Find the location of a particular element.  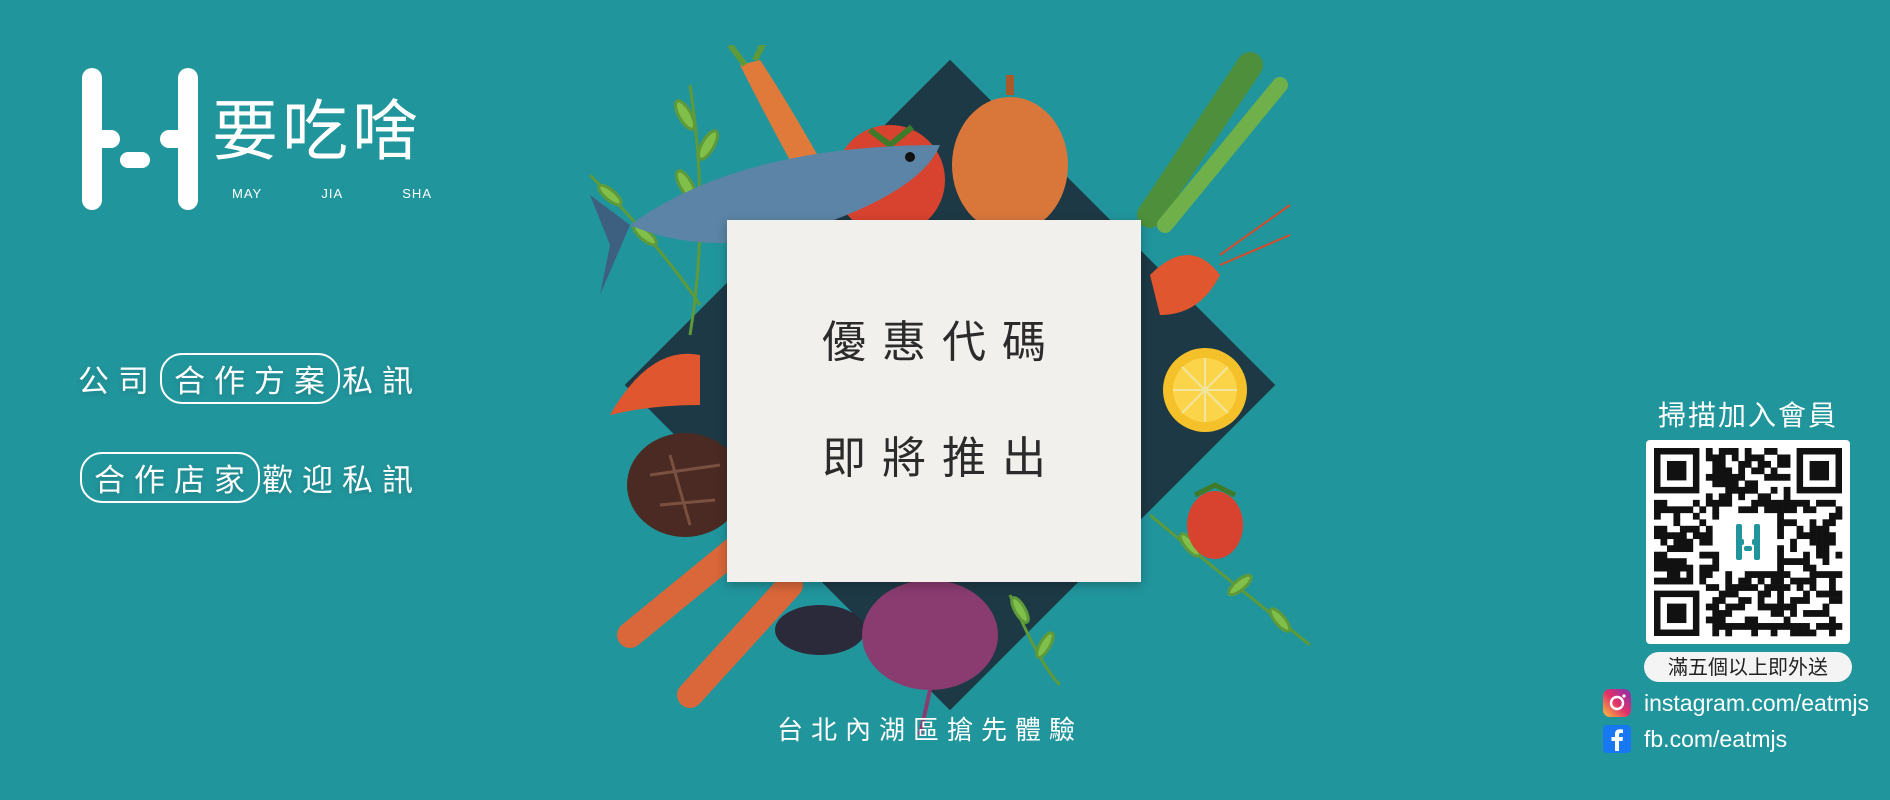

brand-logo: 要吃啥 MAY JIA SHA is located at coordinates (270, 143).